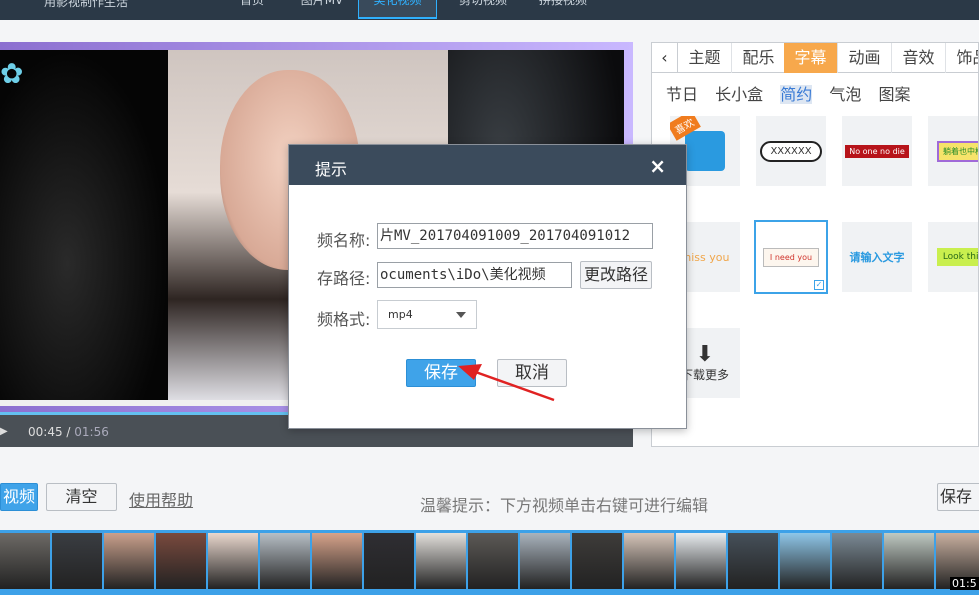  I want to click on save-button: 保存, so click(958, 497).